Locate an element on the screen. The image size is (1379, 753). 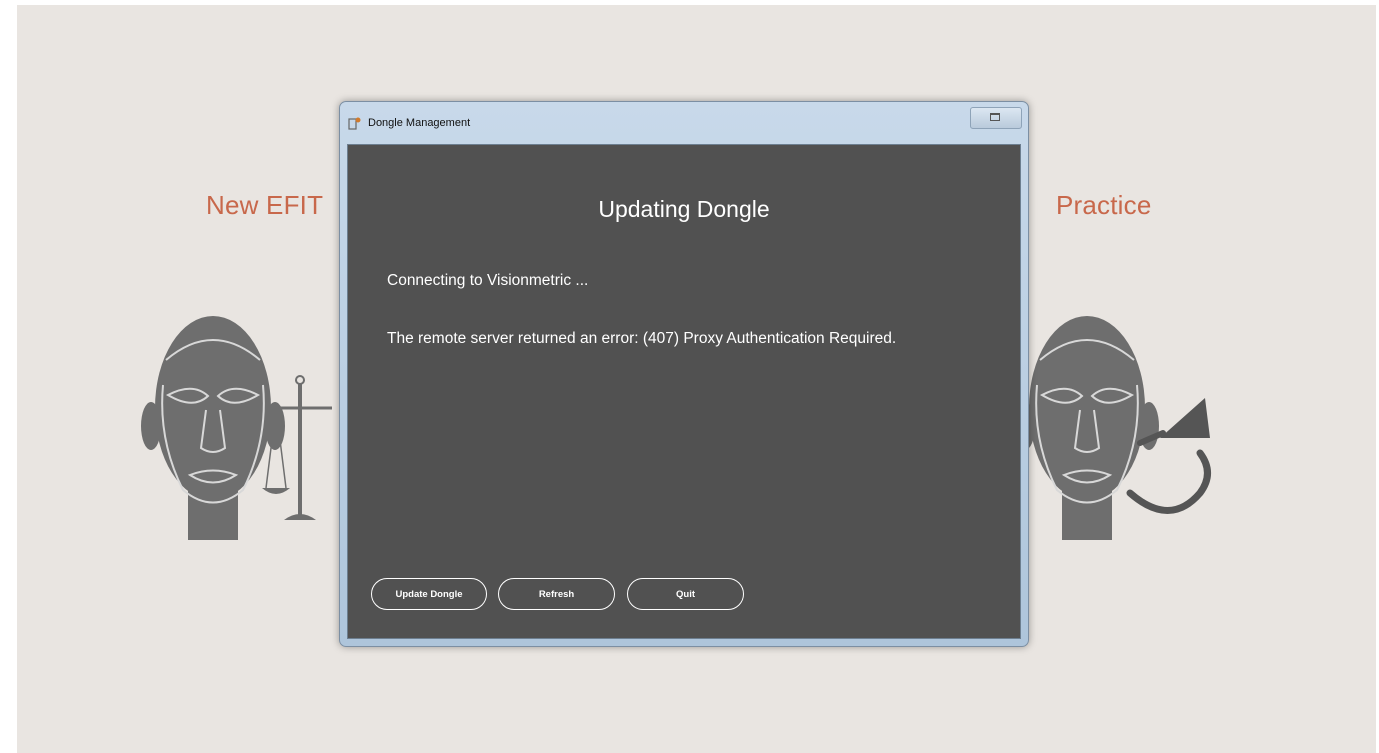
maximize-button is located at coordinates (996, 118).